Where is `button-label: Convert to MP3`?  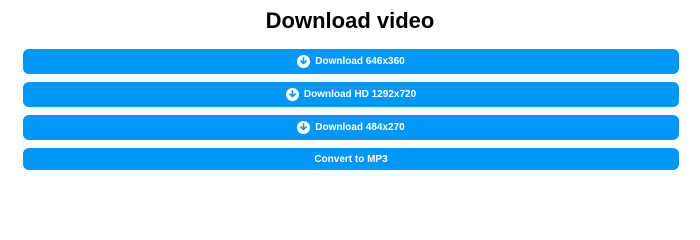 button-label: Convert to MP3 is located at coordinates (351, 159).